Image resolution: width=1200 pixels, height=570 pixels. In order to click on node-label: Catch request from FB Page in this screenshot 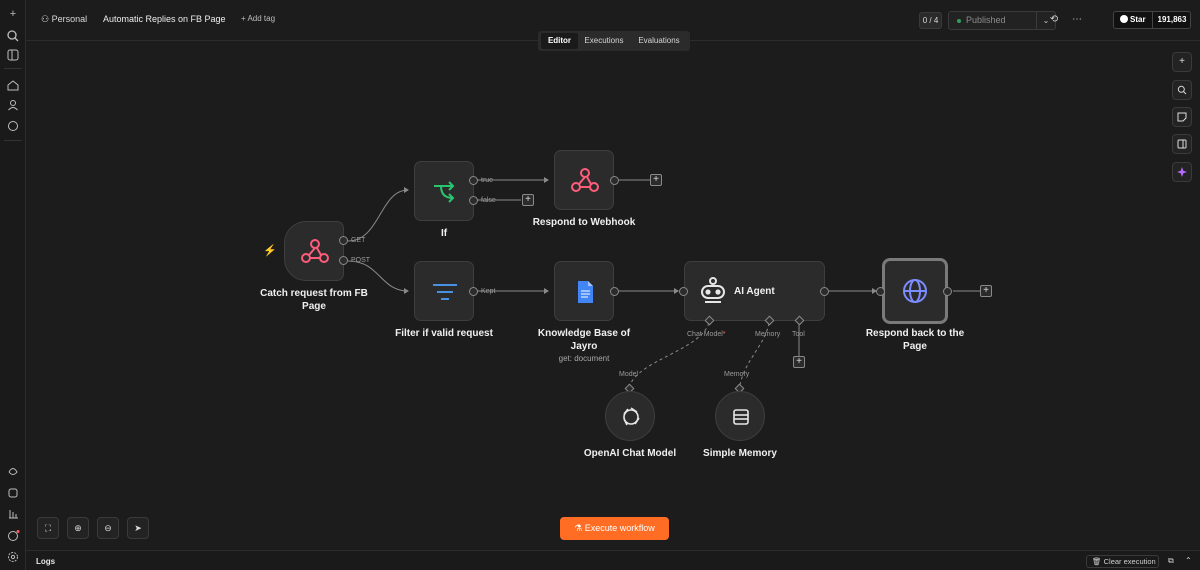, I will do `click(314, 300)`.